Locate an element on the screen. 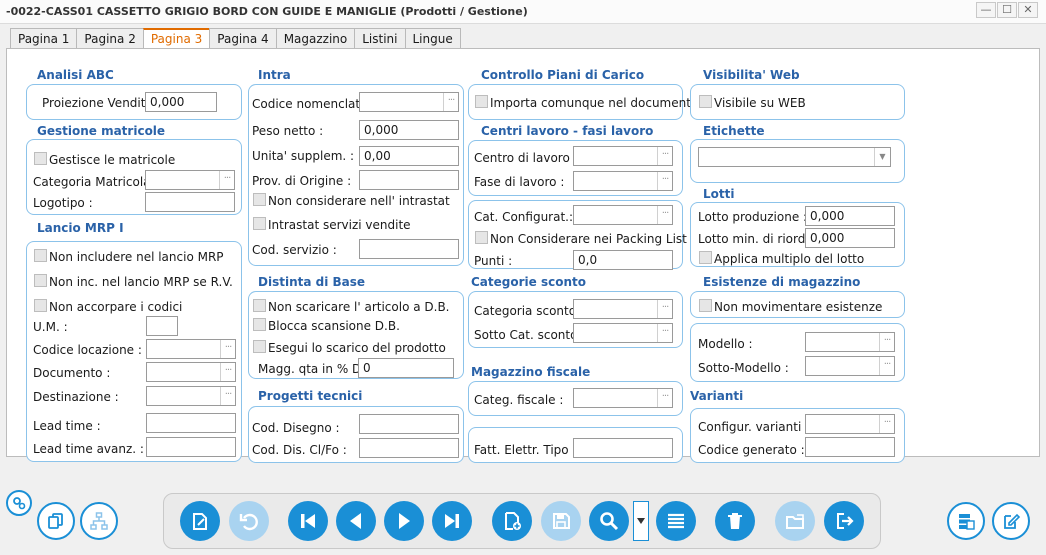 The width and height of the screenshot is (1046, 555). first-record-button is located at coordinates (308, 521).